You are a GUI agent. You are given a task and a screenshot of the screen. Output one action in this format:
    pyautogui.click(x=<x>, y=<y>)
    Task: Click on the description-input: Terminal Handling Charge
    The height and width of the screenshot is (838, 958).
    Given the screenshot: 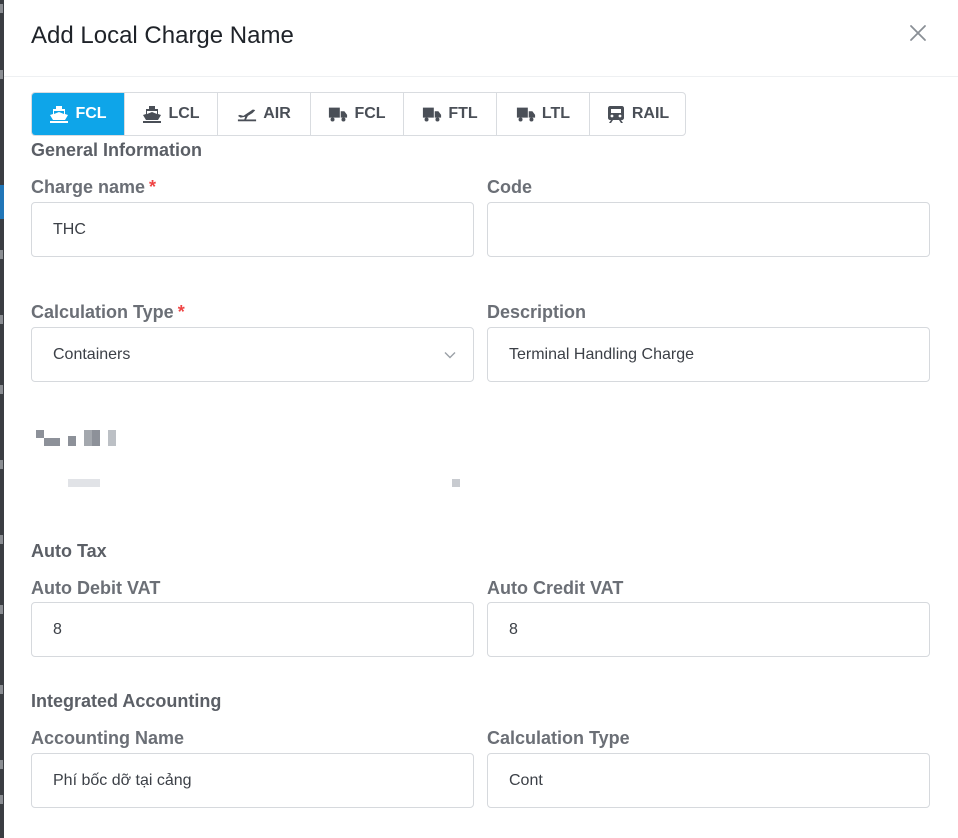 What is the action you would take?
    pyautogui.click(x=708, y=354)
    